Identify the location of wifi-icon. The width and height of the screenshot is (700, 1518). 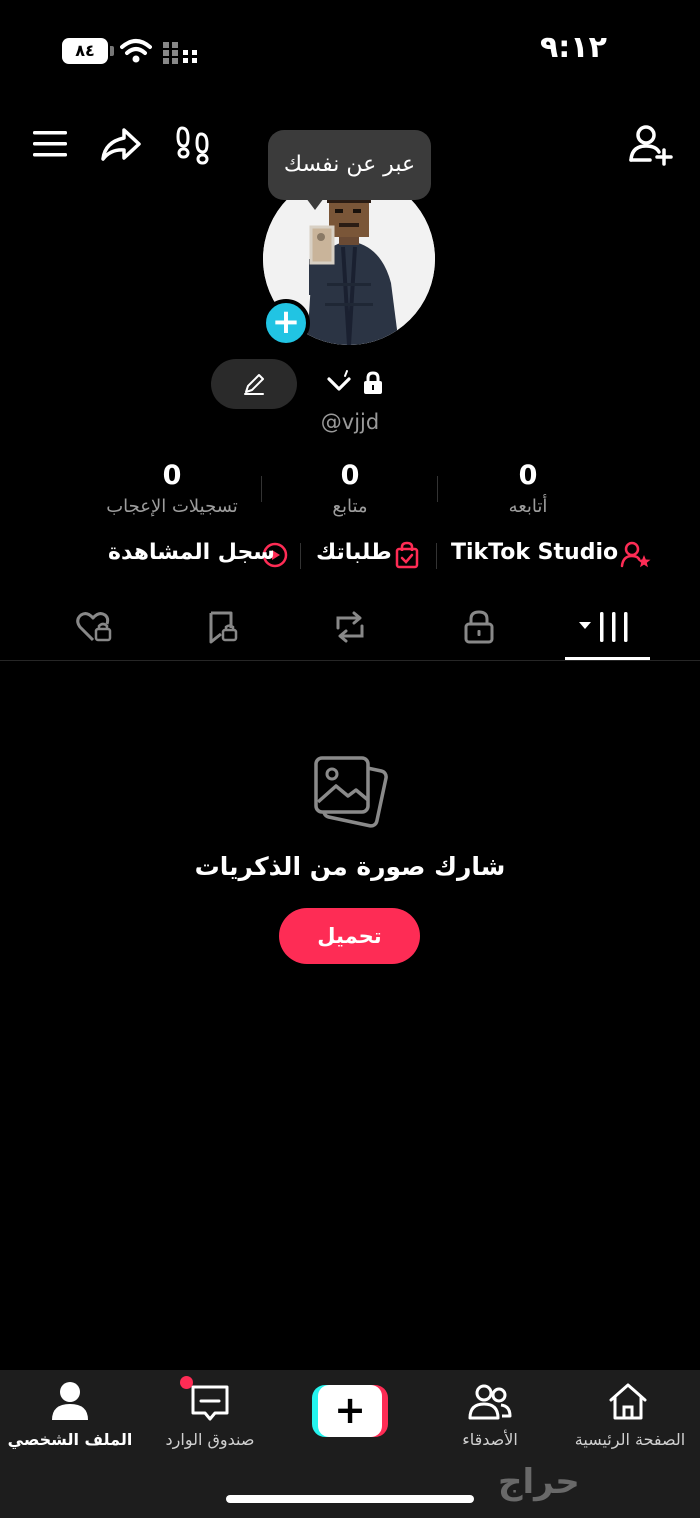
(136, 51).